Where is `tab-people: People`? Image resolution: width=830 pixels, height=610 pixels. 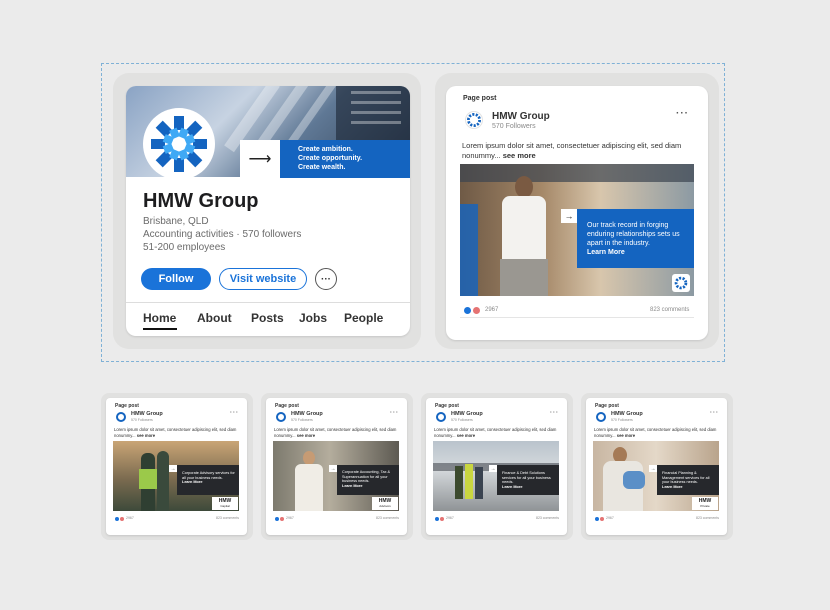
tab-people: People is located at coordinates (363, 318).